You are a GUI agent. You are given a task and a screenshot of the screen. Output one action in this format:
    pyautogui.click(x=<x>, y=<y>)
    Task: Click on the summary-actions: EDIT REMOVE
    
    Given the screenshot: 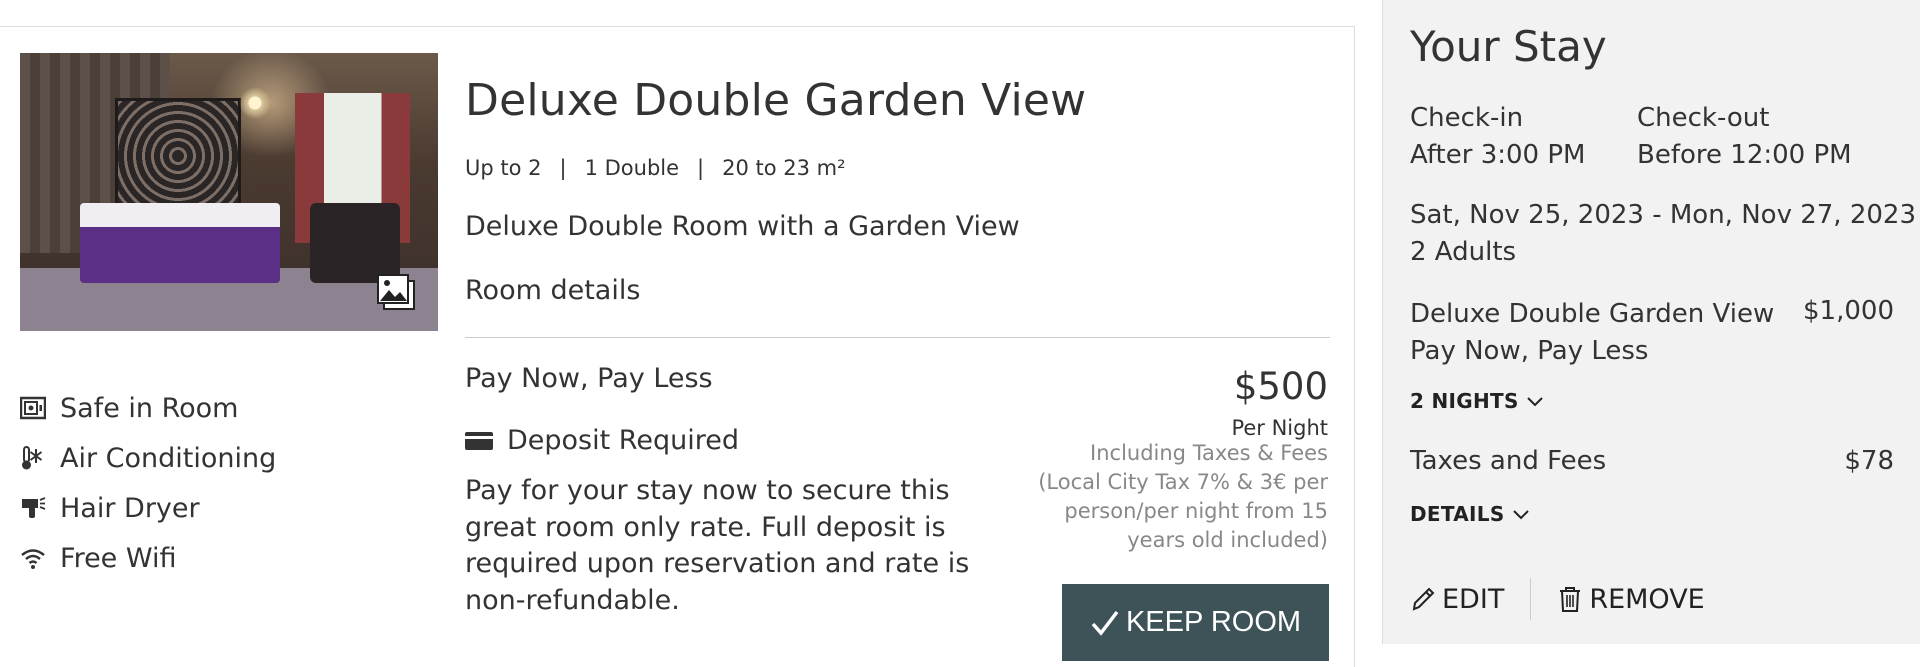 What is the action you would take?
    pyautogui.click(x=1557, y=599)
    